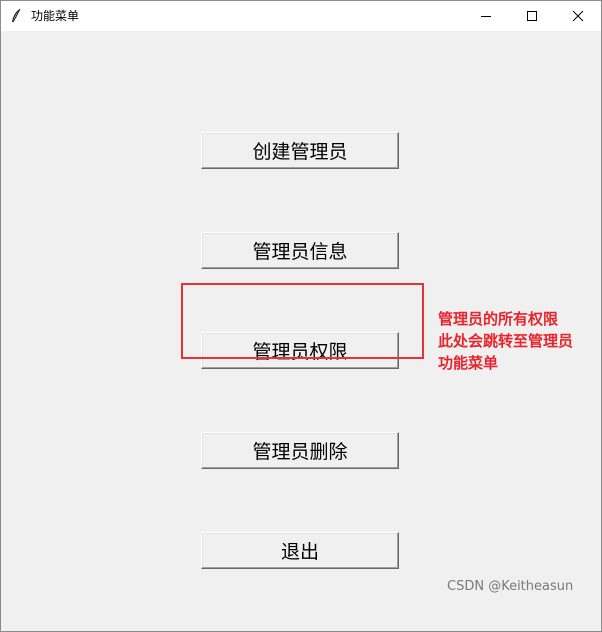 Image resolution: width=602 pixels, height=632 pixels. Describe the element at coordinates (301, 16) in the screenshot. I see `title-bar: 功能菜单` at that location.